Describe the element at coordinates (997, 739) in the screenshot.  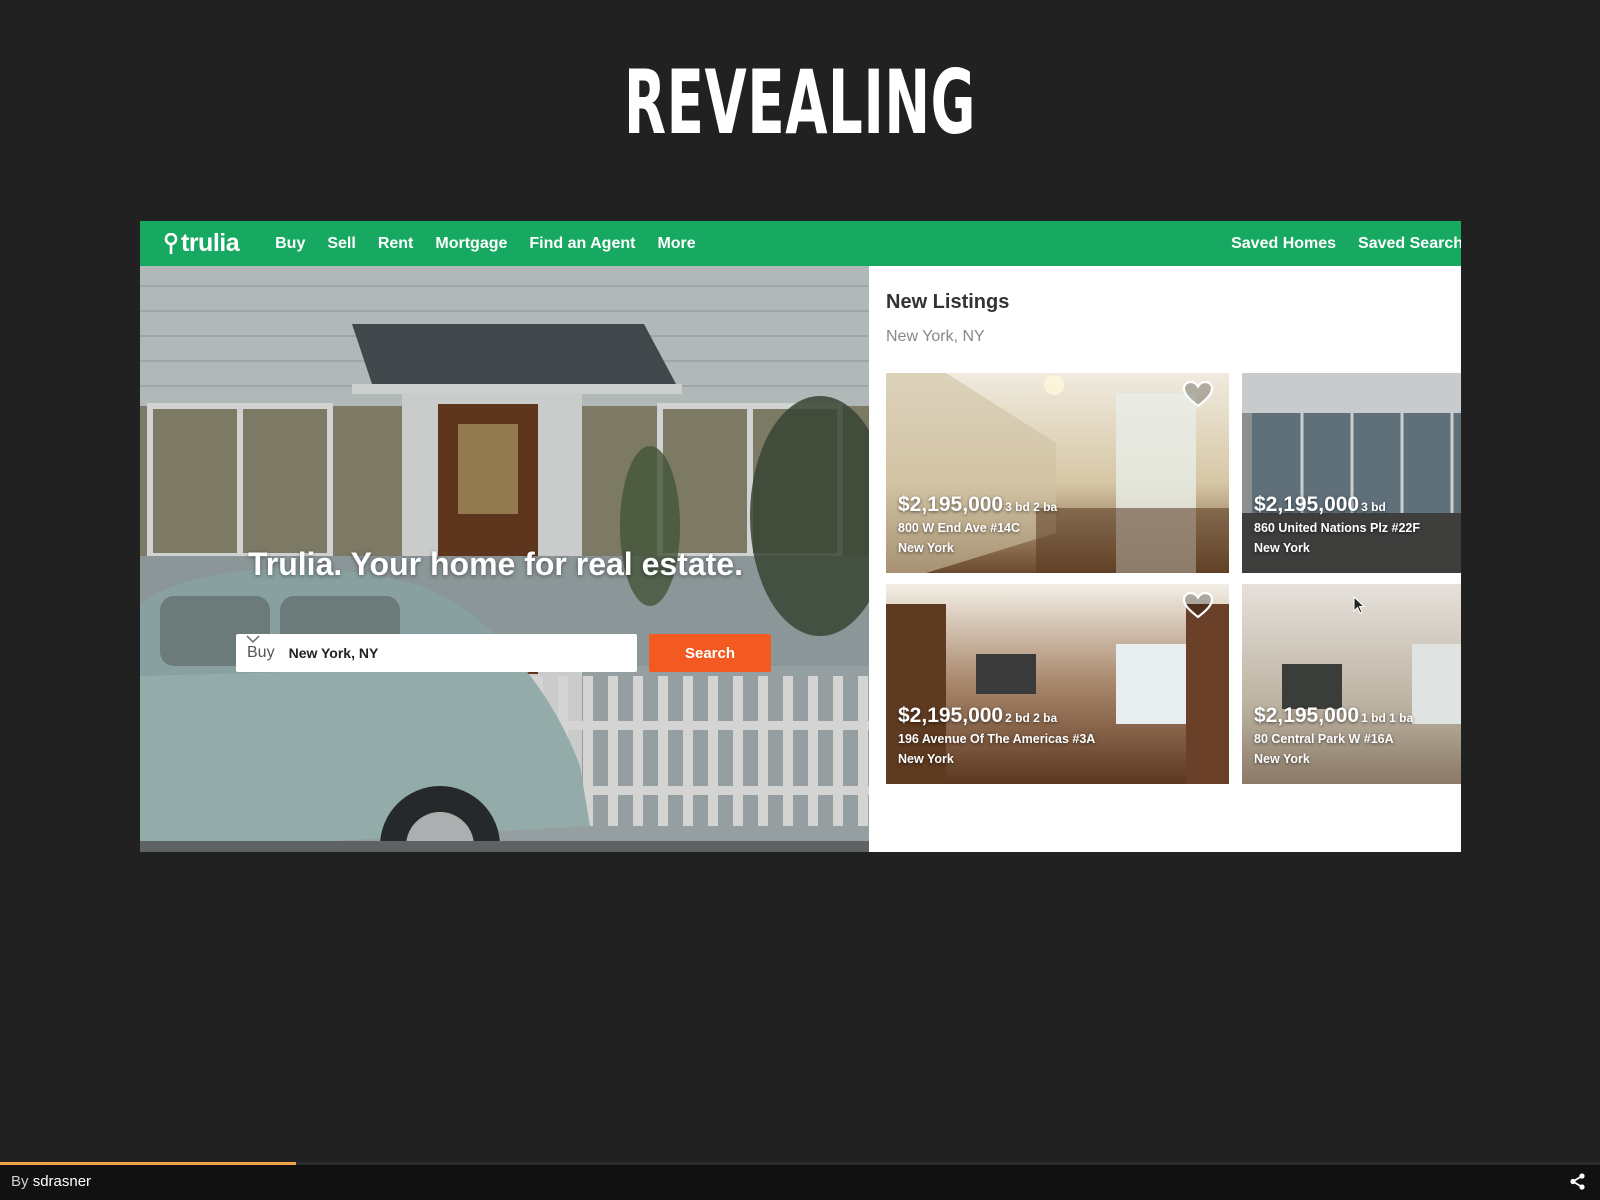
I see `listing-address: 196 Avenue Of The Americas #3A` at that location.